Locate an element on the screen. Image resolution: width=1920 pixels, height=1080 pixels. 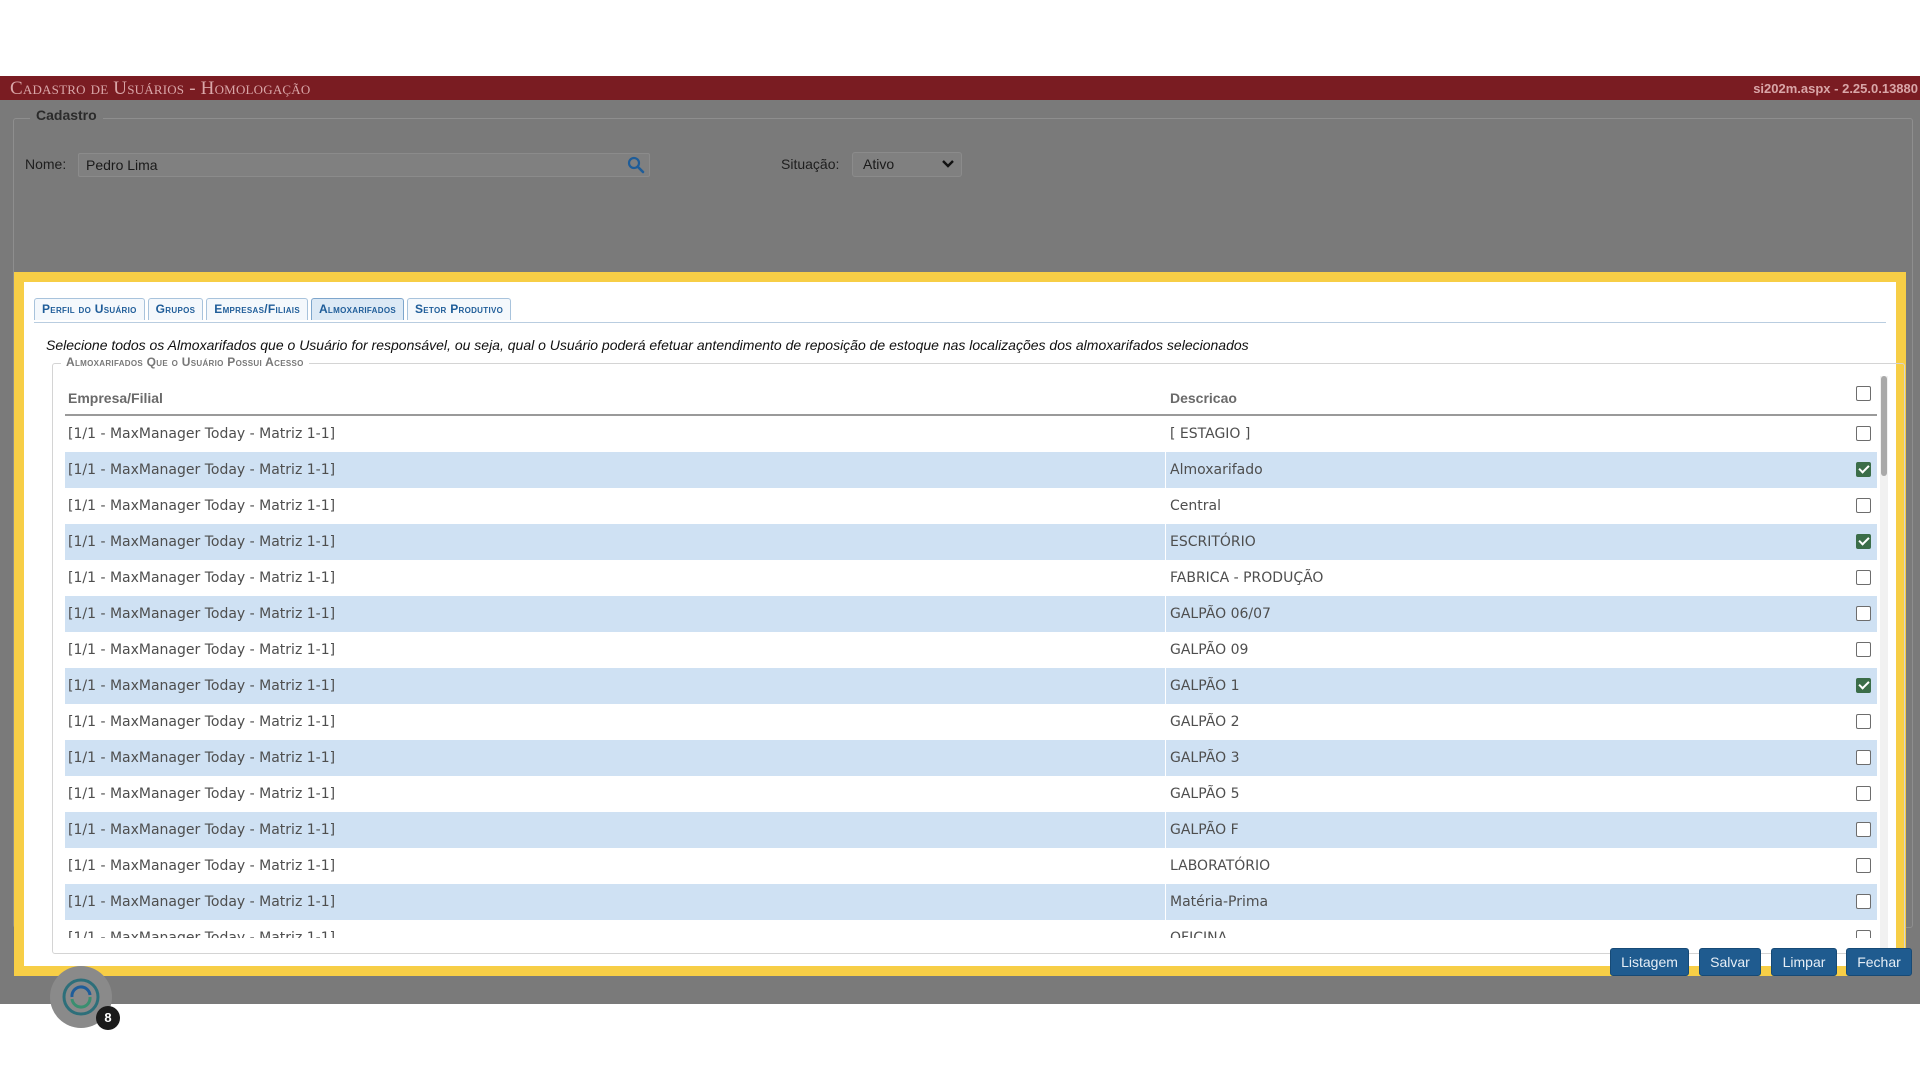
tab-empresas-filiais: Empresas/Filiais is located at coordinates (257, 309).